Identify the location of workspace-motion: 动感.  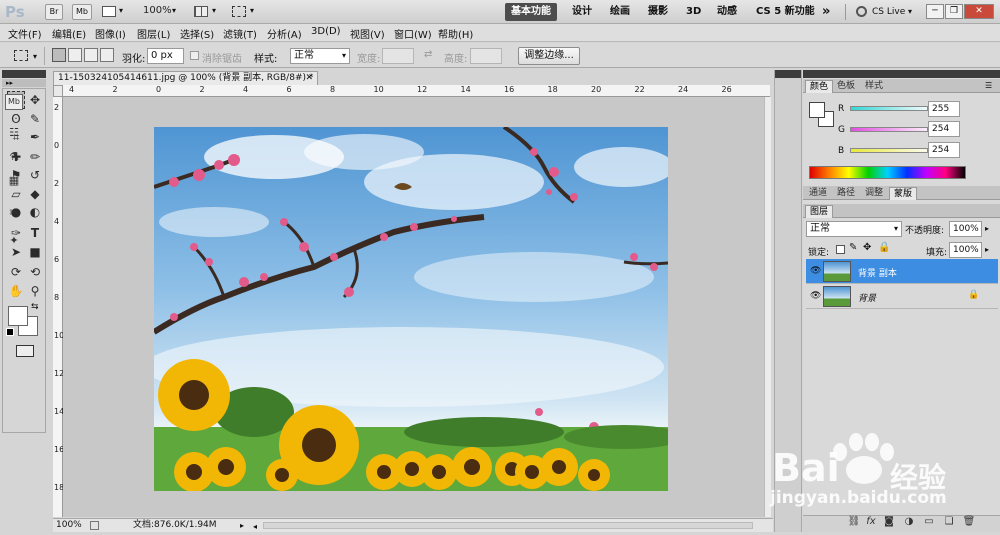
(727, 12).